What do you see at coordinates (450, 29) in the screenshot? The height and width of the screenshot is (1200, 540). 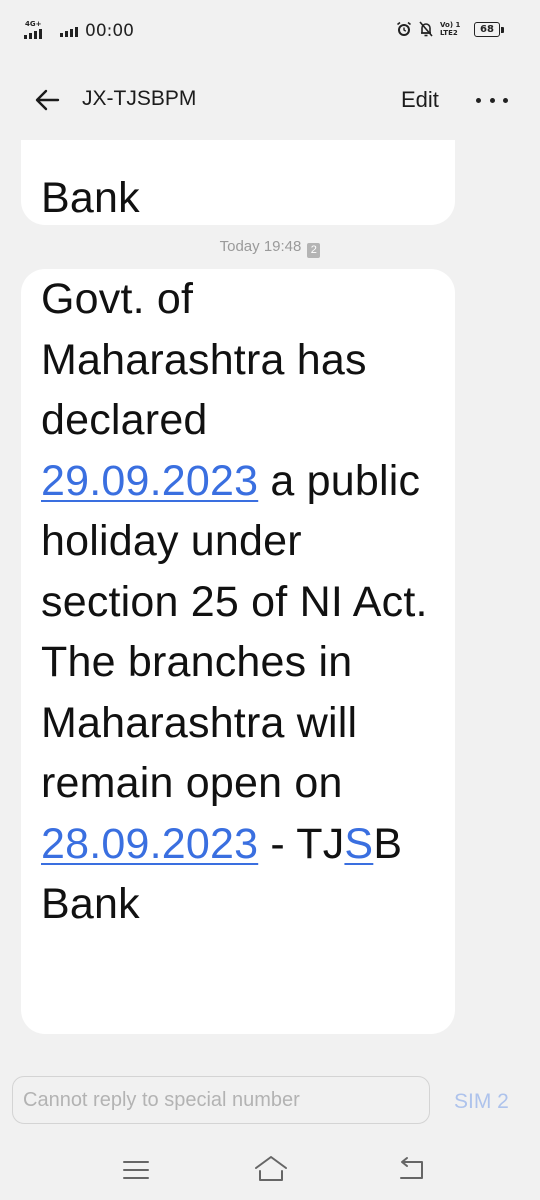 I see `volte-indicator: Vo) 1 LTE2` at bounding box center [450, 29].